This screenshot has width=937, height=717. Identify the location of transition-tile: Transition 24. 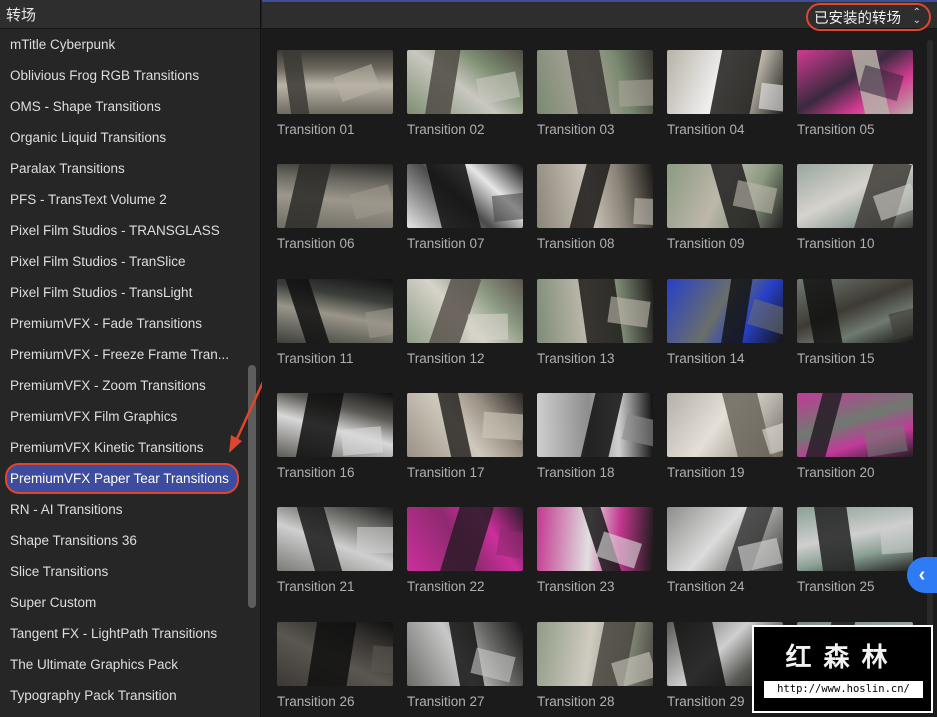
(725, 550).